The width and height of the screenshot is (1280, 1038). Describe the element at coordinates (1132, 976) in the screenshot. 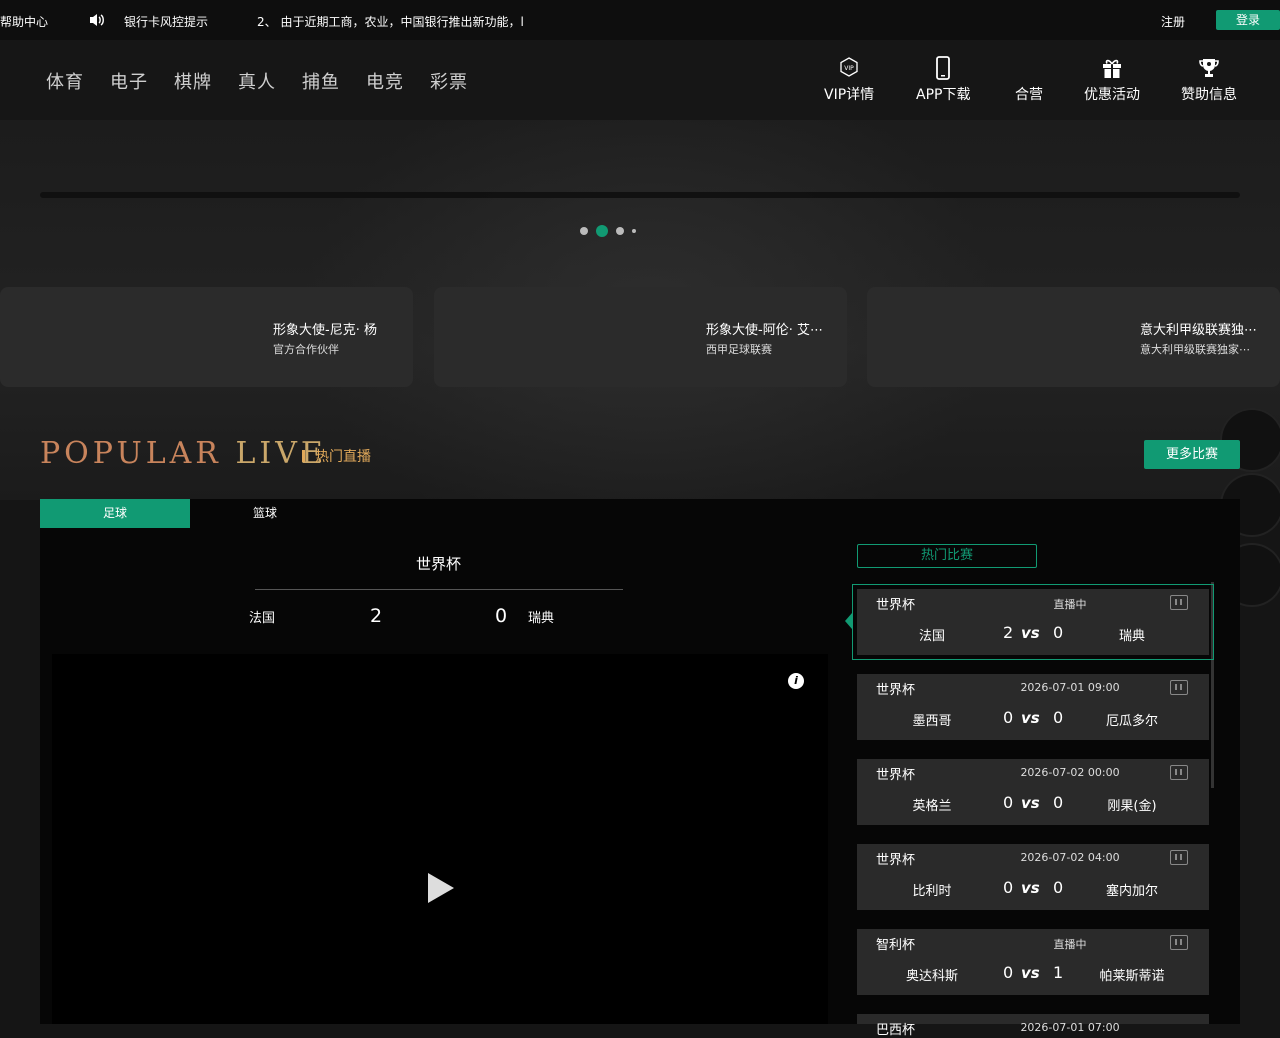

I see `match-away-team: 帕莱斯蒂诺` at that location.